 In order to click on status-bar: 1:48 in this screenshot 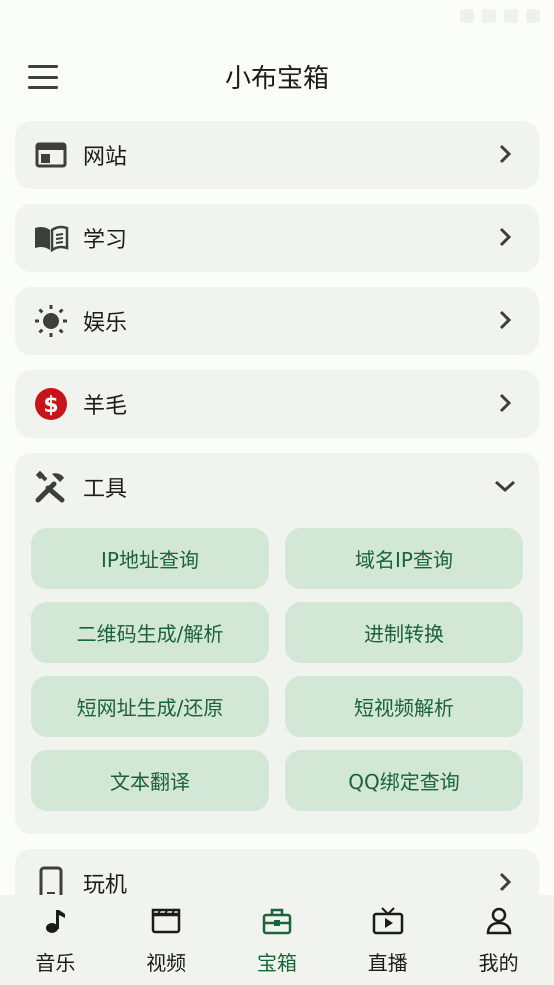, I will do `click(277, 18)`.